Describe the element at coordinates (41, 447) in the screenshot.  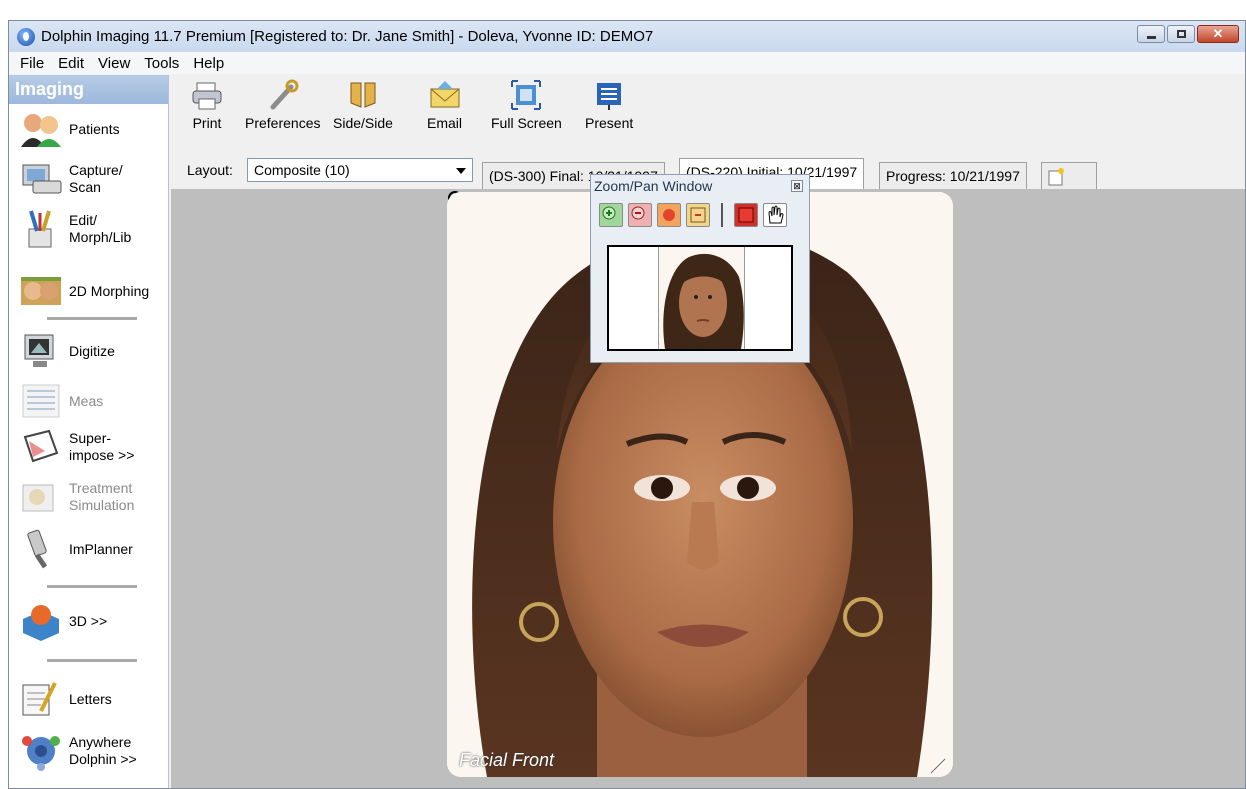
I see `superimpose-icon` at that location.